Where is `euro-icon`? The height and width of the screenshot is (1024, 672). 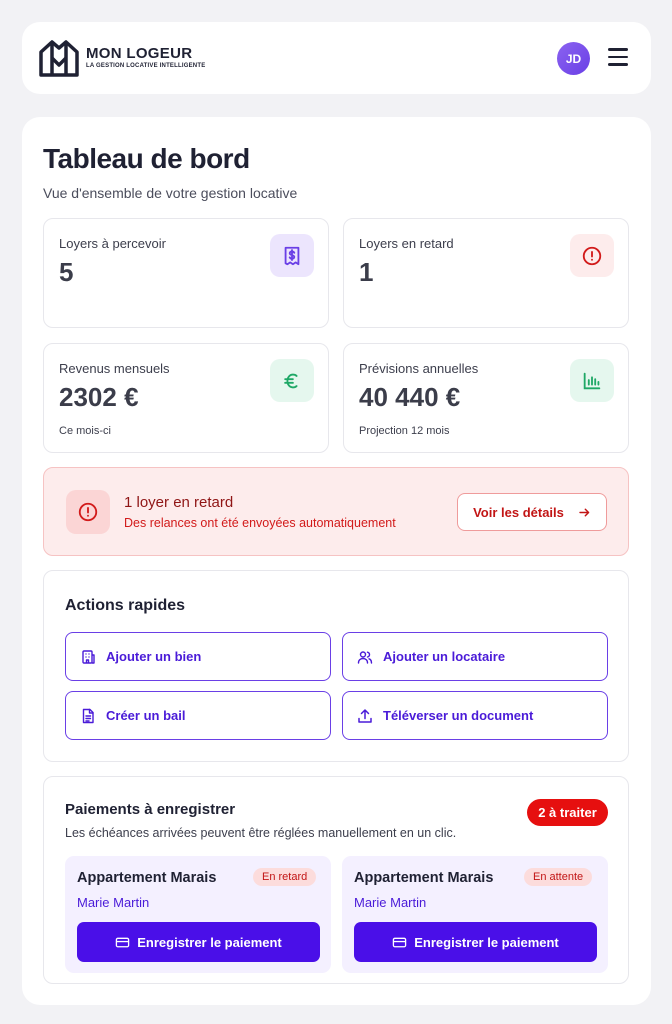
euro-icon is located at coordinates (292, 380).